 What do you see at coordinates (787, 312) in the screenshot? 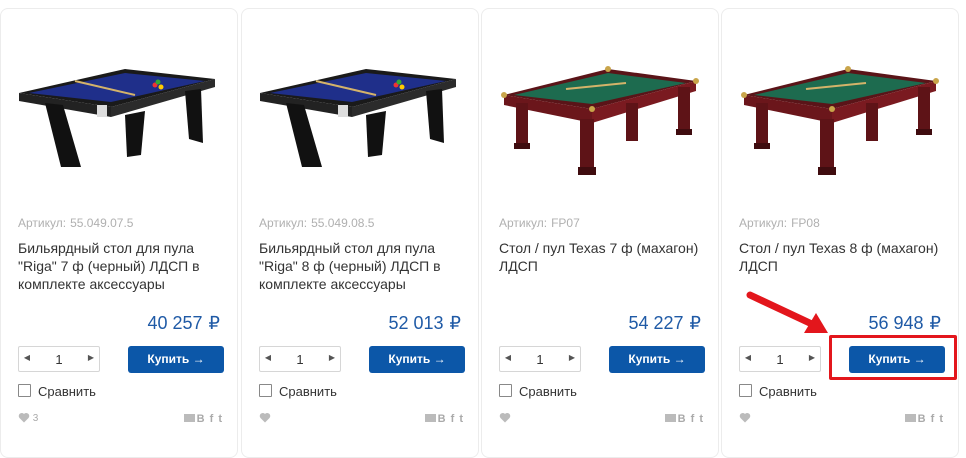
I see `red-arrow-annotation` at bounding box center [787, 312].